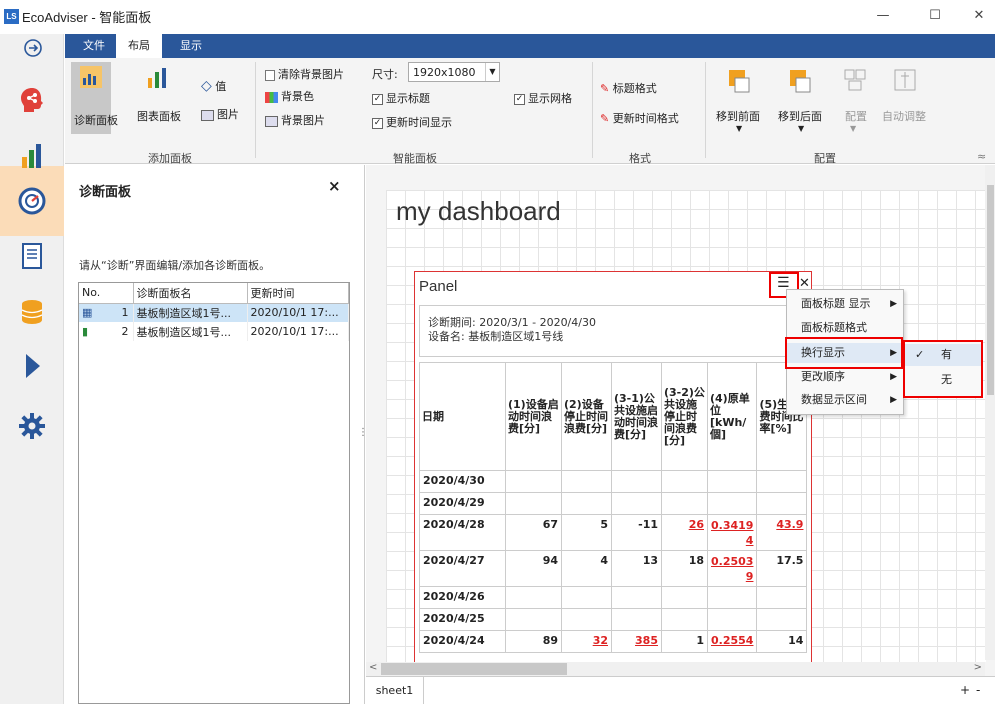  Describe the element at coordinates (978, 690) in the screenshot. I see `remove-sheet-icon: -` at that location.